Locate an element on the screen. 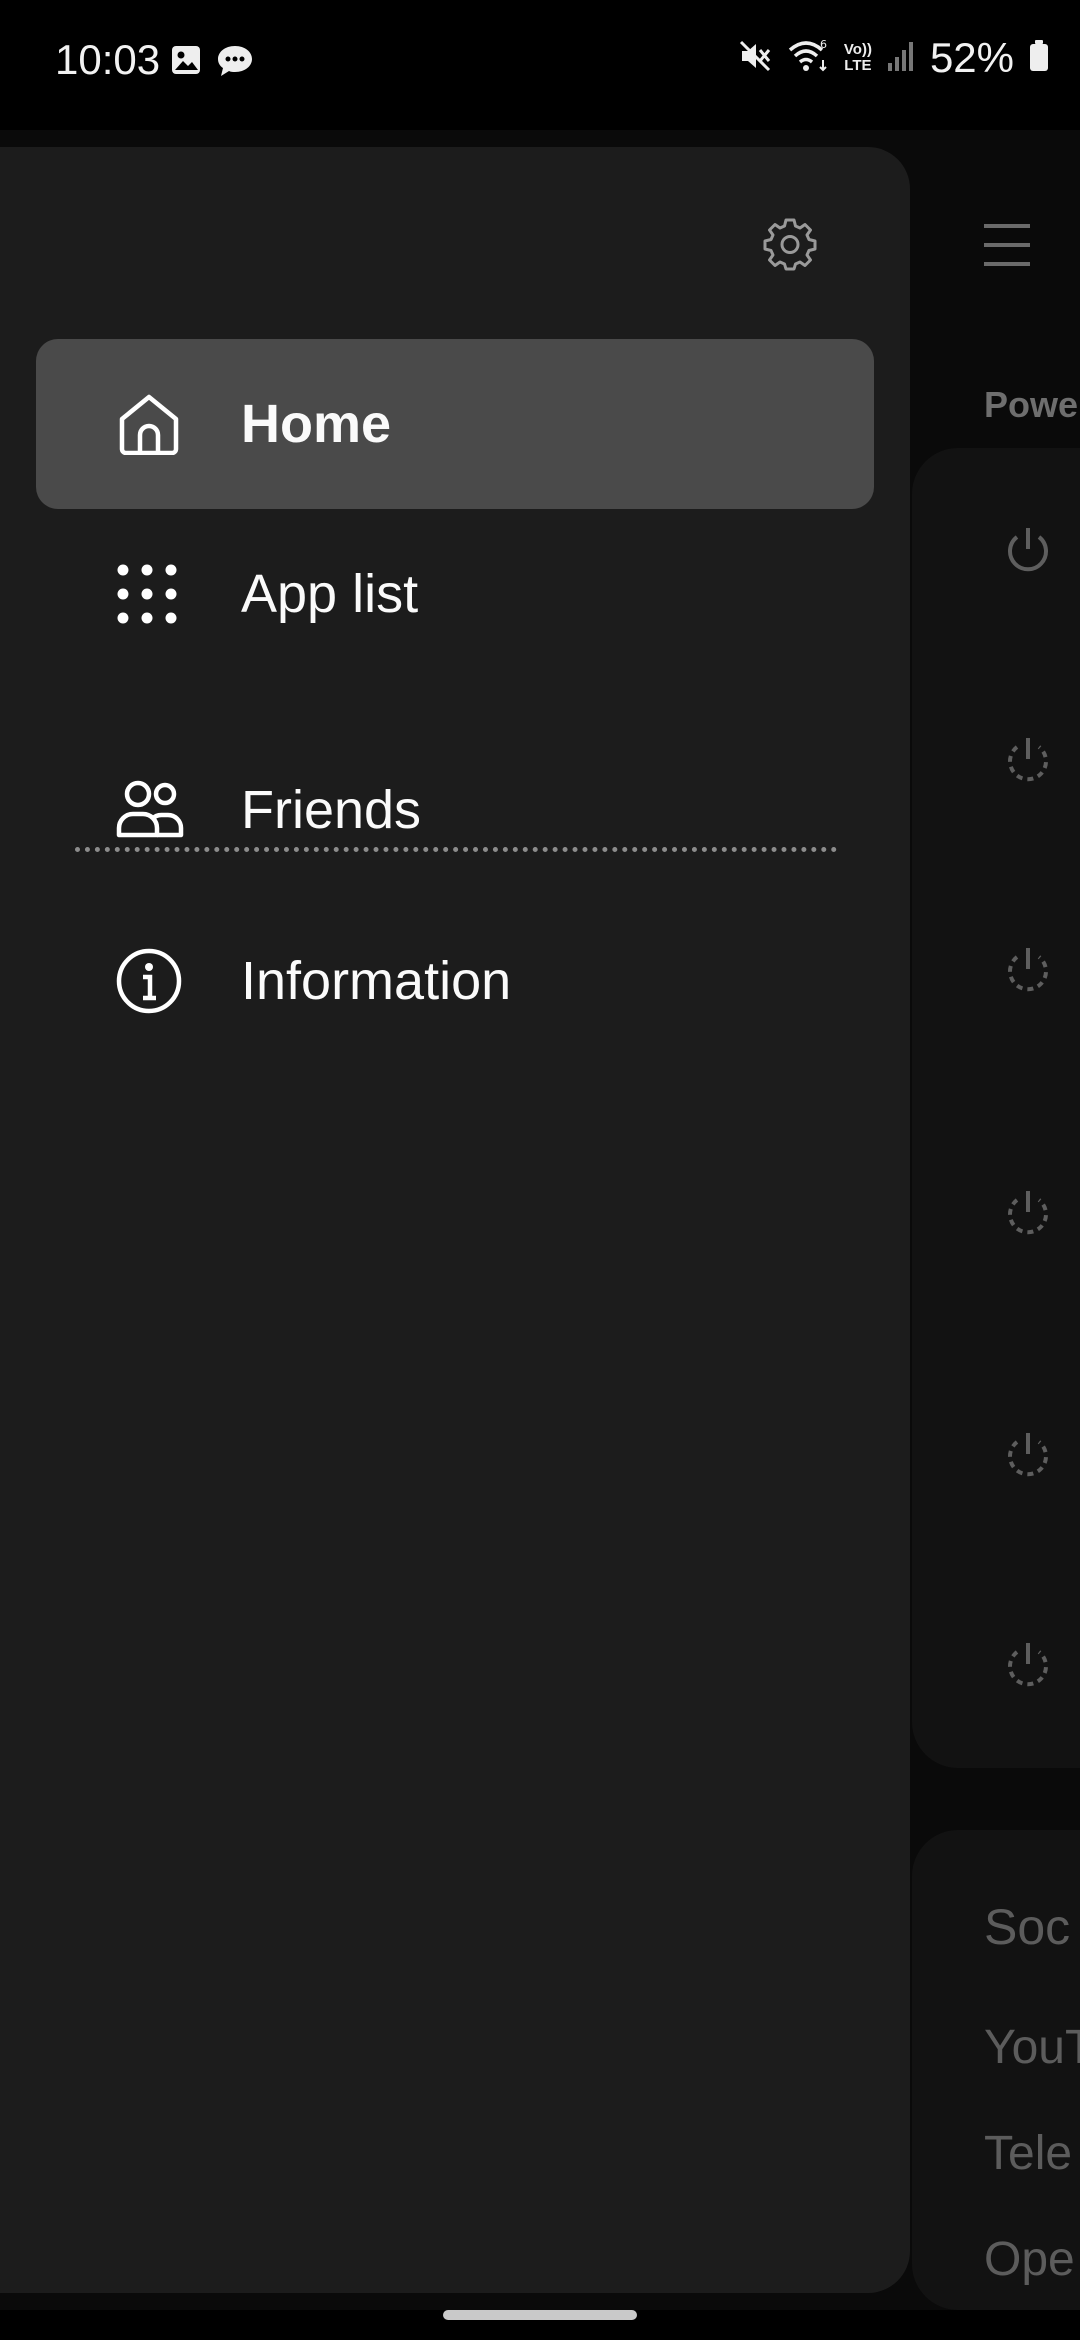 This screenshot has width=1080, height=2340. drawer-item-label: Home is located at coordinates (316, 424).